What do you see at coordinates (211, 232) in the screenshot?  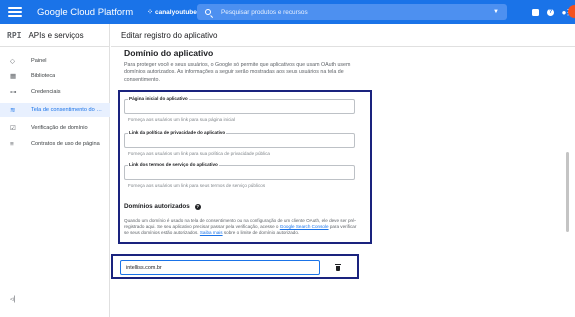 I see `learn-more-link: Saiba mais` at bounding box center [211, 232].